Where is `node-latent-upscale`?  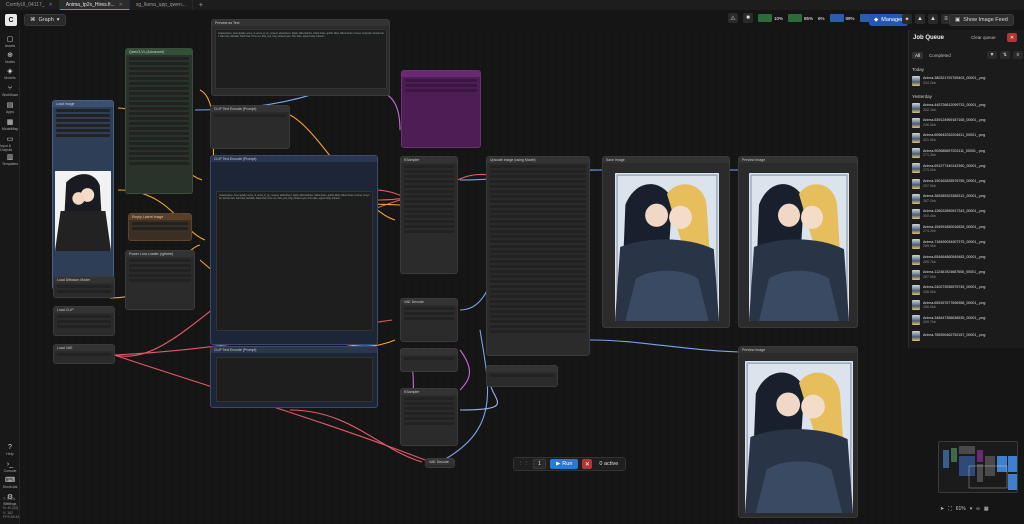 node-latent-upscale is located at coordinates (429, 360).